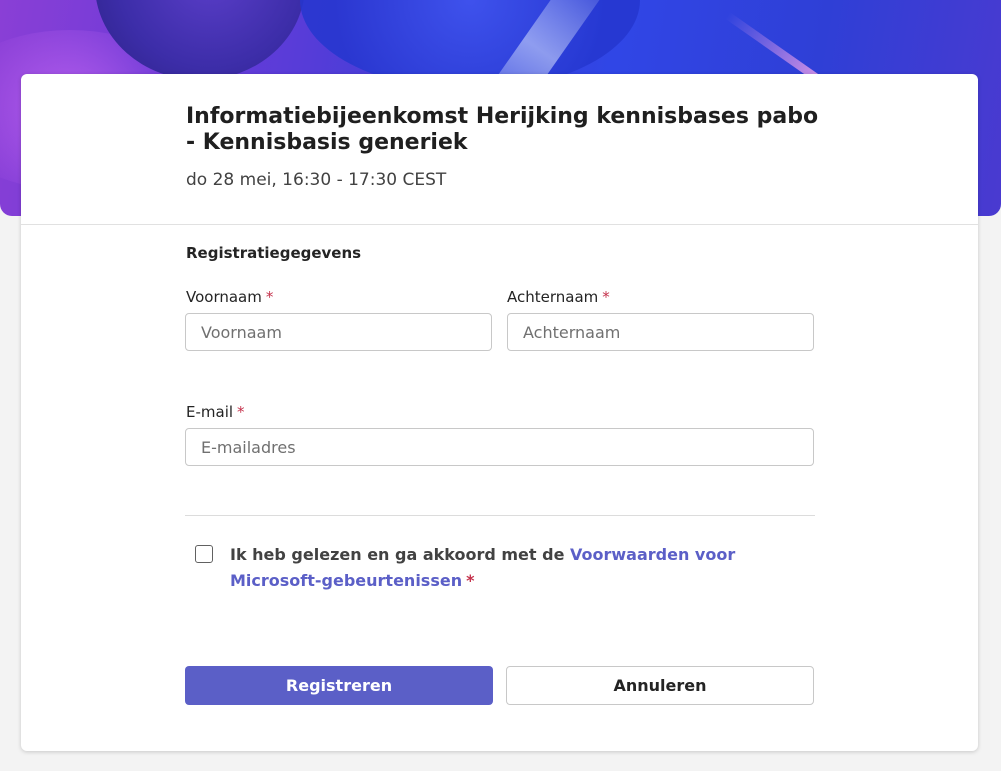 The height and width of the screenshot is (771, 1001). I want to click on first-name-input, so click(338, 332).